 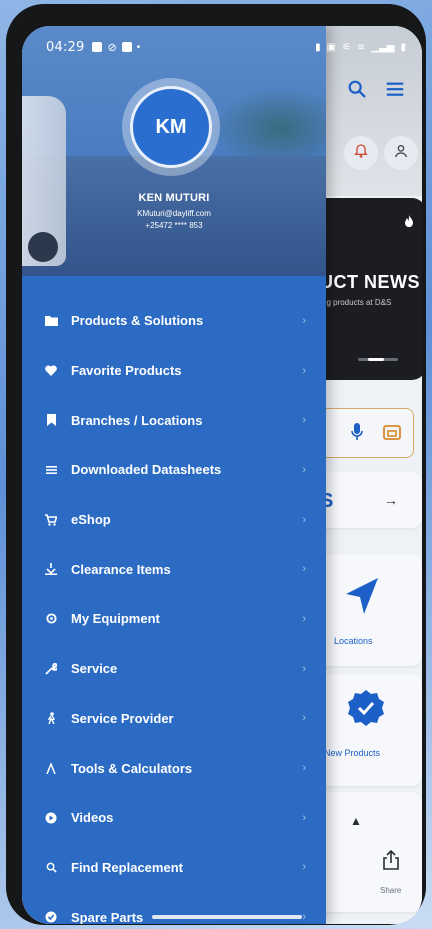 What do you see at coordinates (269, 121) in the screenshot?
I see `header-photo-trees` at bounding box center [269, 121].